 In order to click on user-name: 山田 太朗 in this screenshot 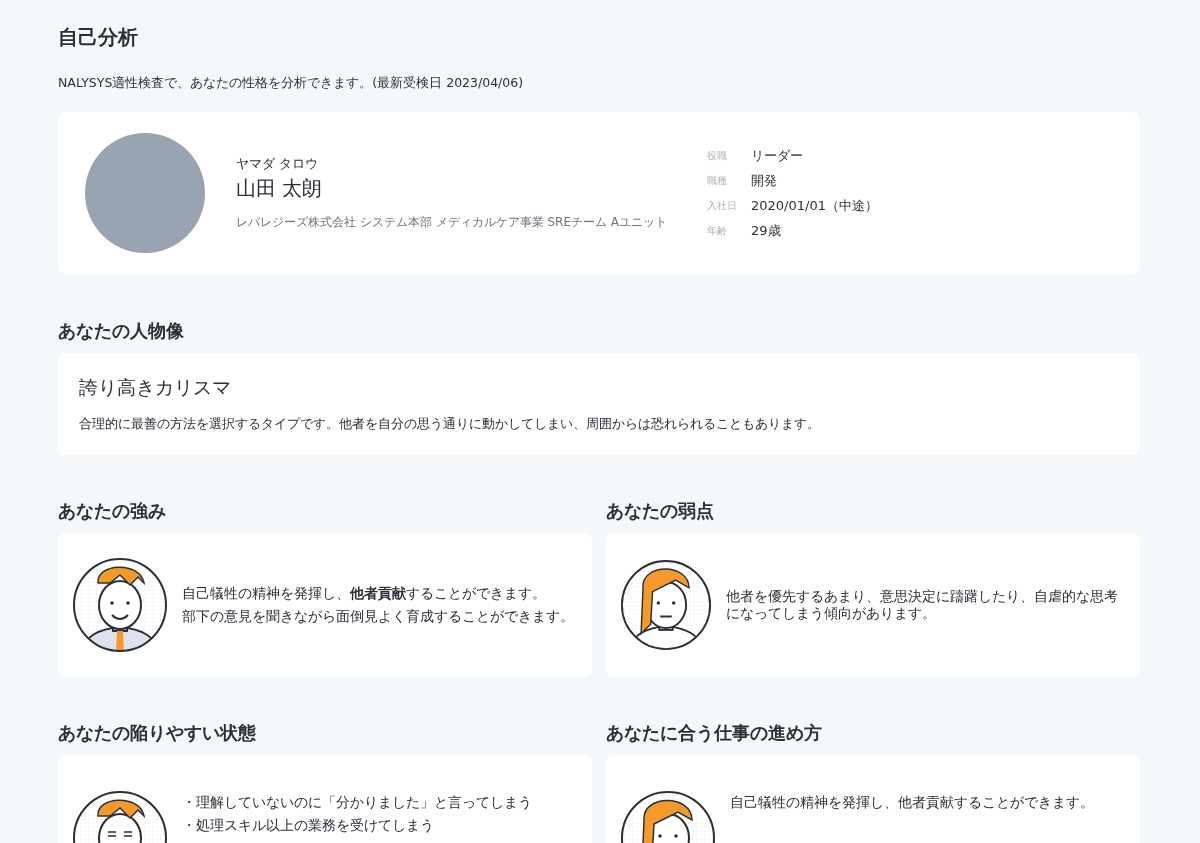, I will do `click(280, 188)`.